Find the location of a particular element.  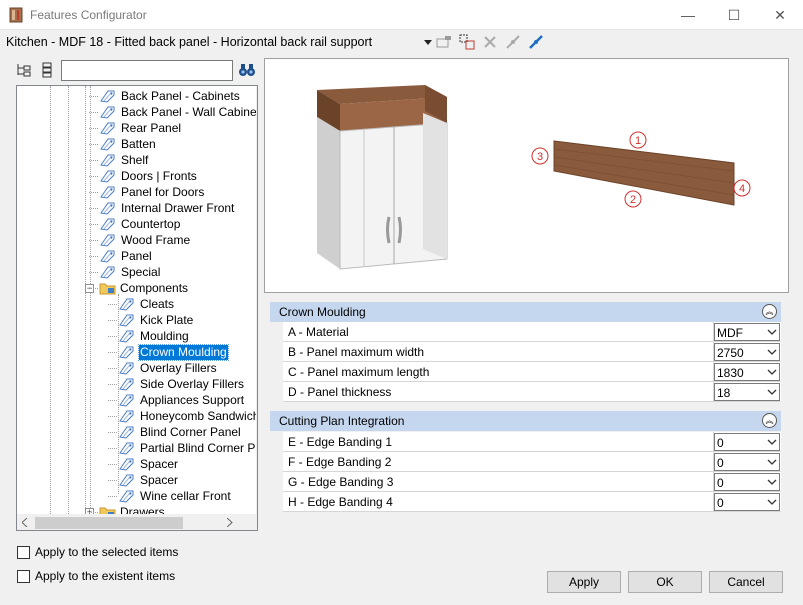

tree-item: Side Overlay Fillers is located at coordinates (181, 384).